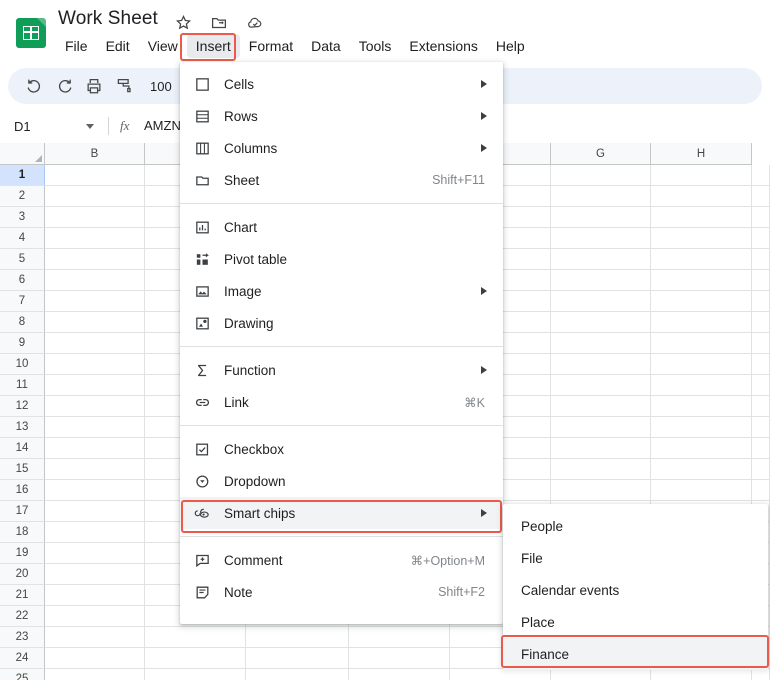  What do you see at coordinates (635, 622) in the screenshot?
I see `submenu-item-place: Place` at bounding box center [635, 622].